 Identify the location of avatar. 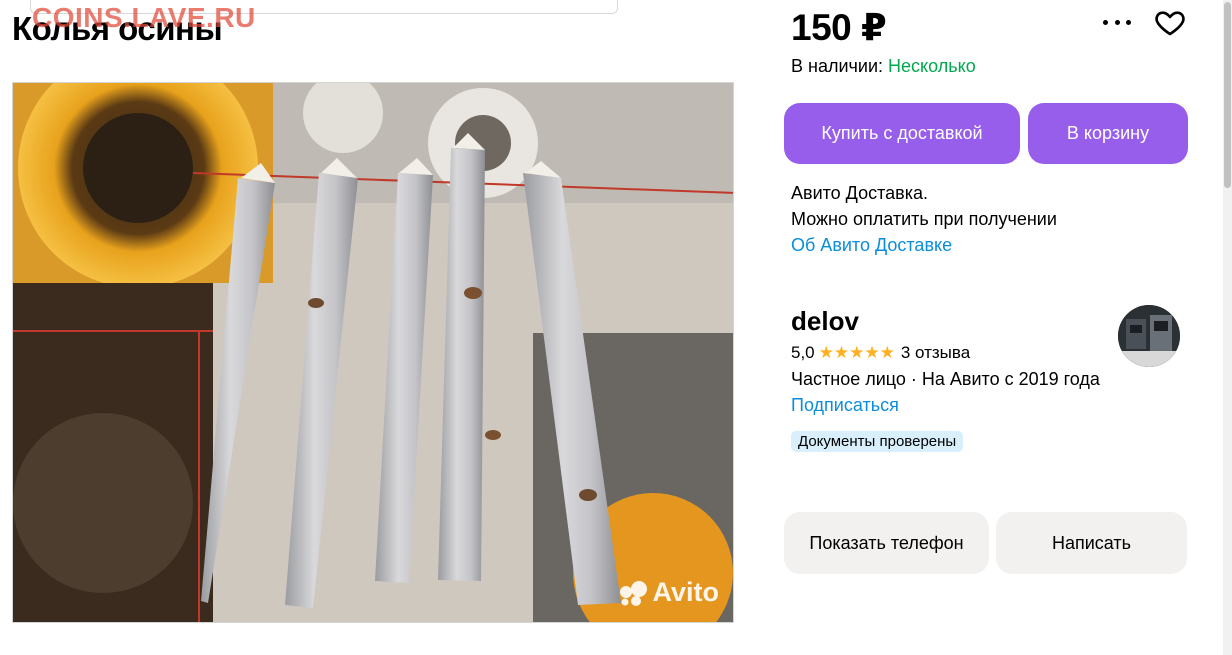
(1149, 336).